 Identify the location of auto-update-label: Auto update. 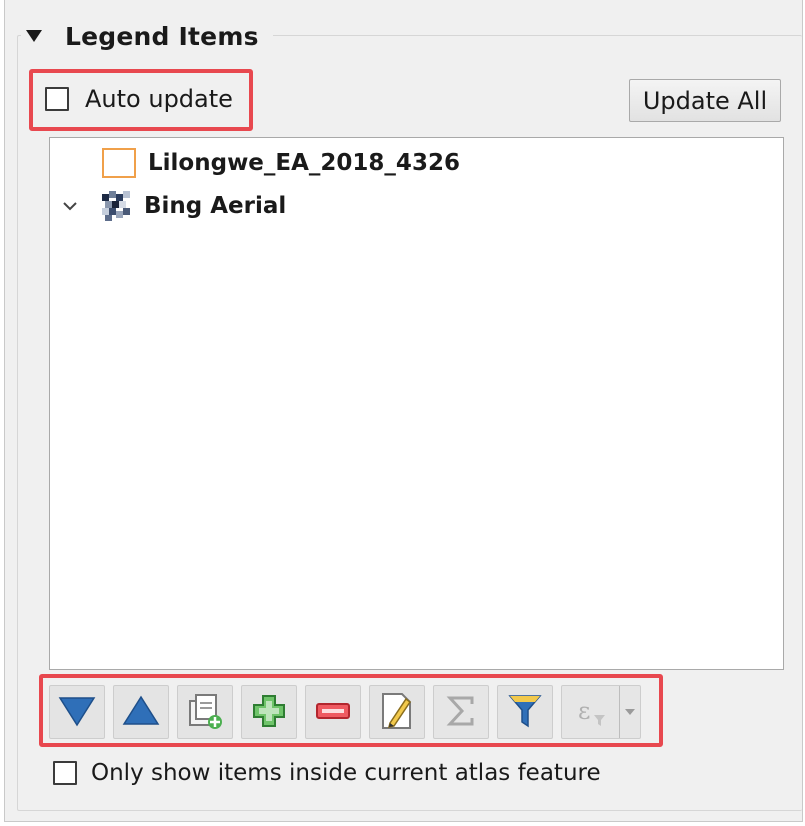
(159, 99).